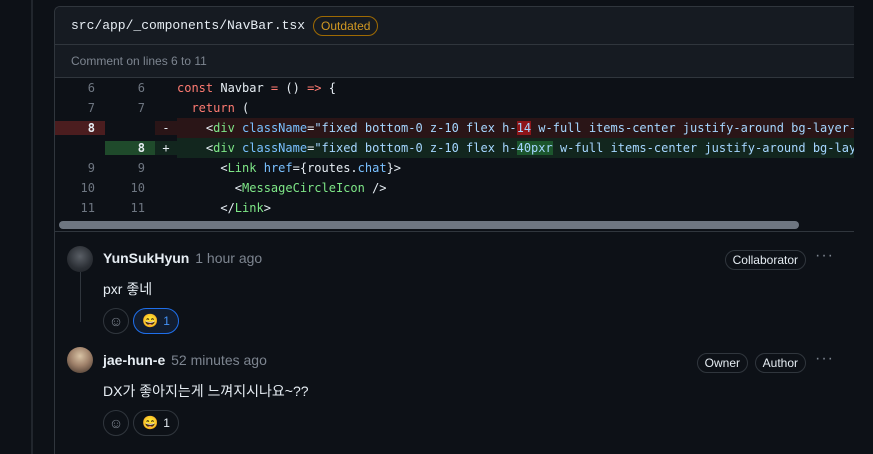  I want to click on code-line: const Navbar = () => {, so click(256, 88).